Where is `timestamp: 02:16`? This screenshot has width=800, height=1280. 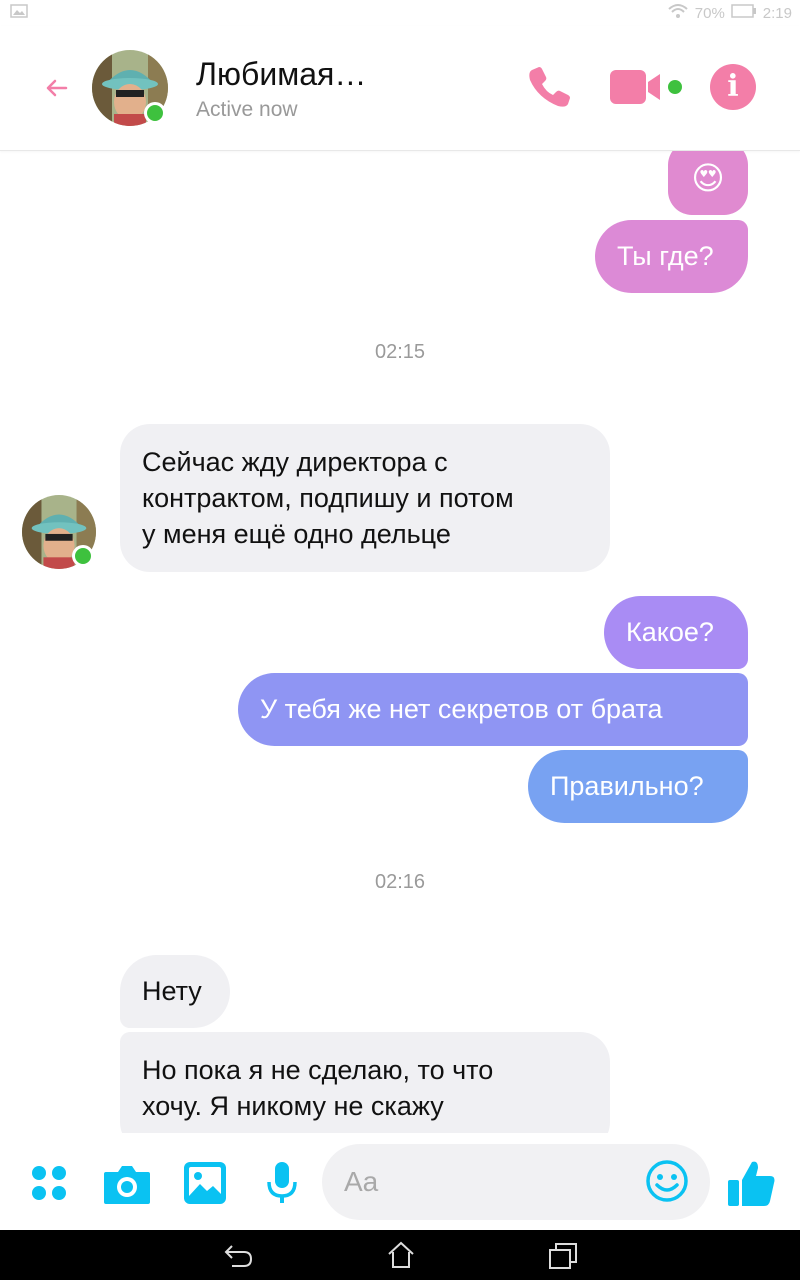
timestamp: 02:16 is located at coordinates (400, 882).